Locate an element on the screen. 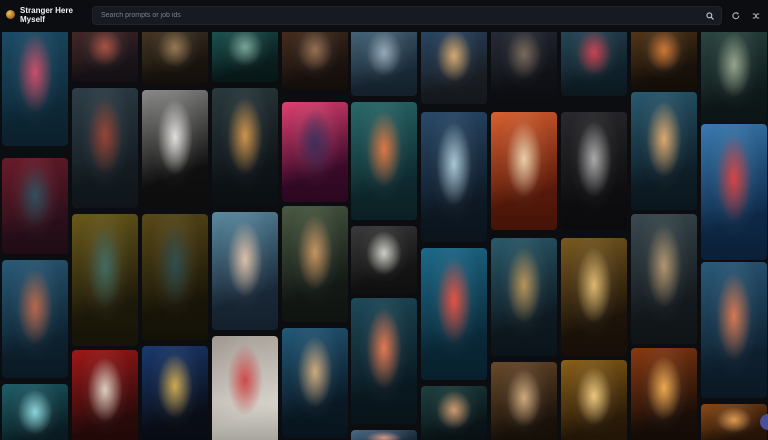 The width and height of the screenshot is (768, 440). gallery-image-orange-headdress is located at coordinates (524, 171).